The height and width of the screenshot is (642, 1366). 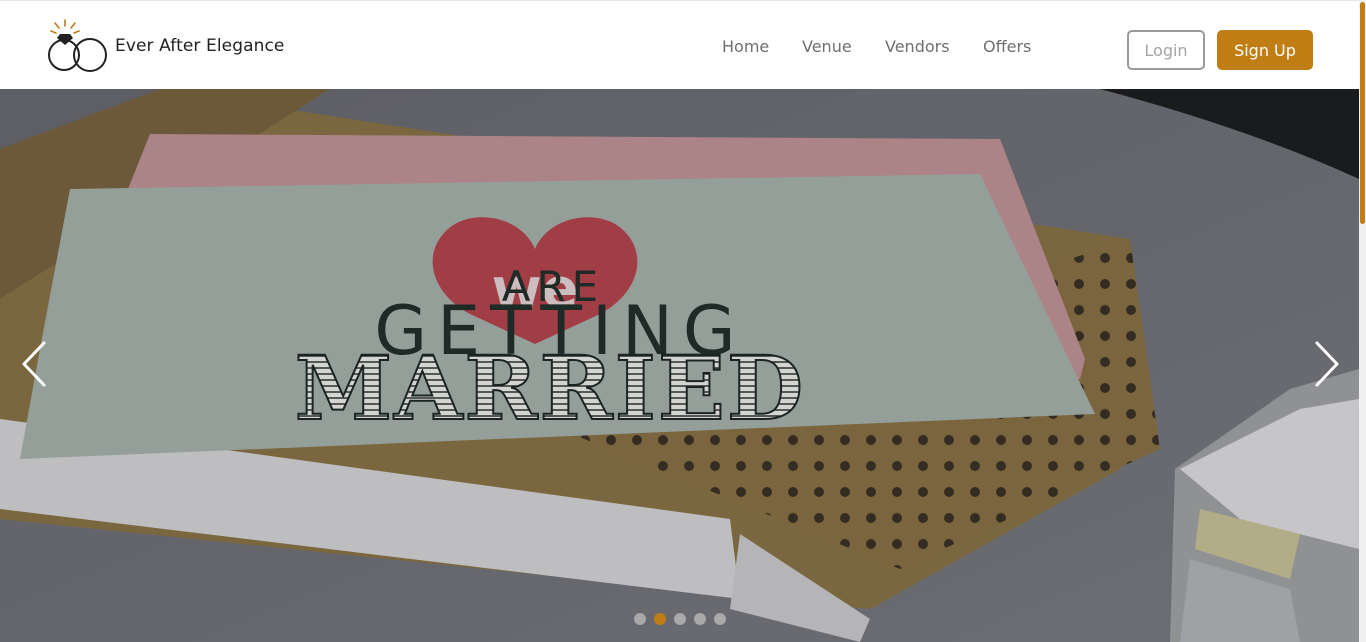 I want to click on nav-link-offers: Offers, so click(x=1007, y=46).